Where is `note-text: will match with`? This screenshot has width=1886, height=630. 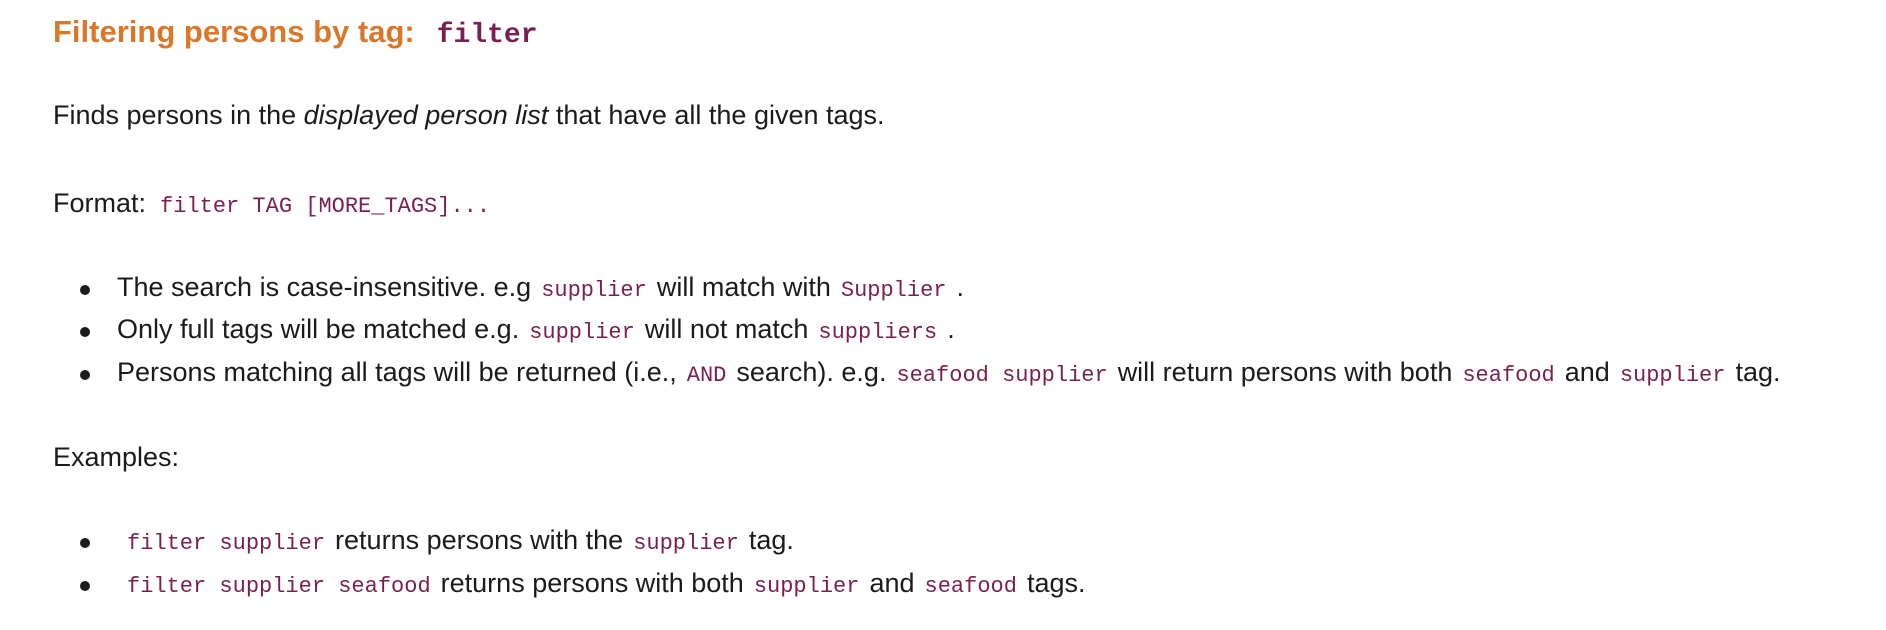 note-text: will match with is located at coordinates (743, 287).